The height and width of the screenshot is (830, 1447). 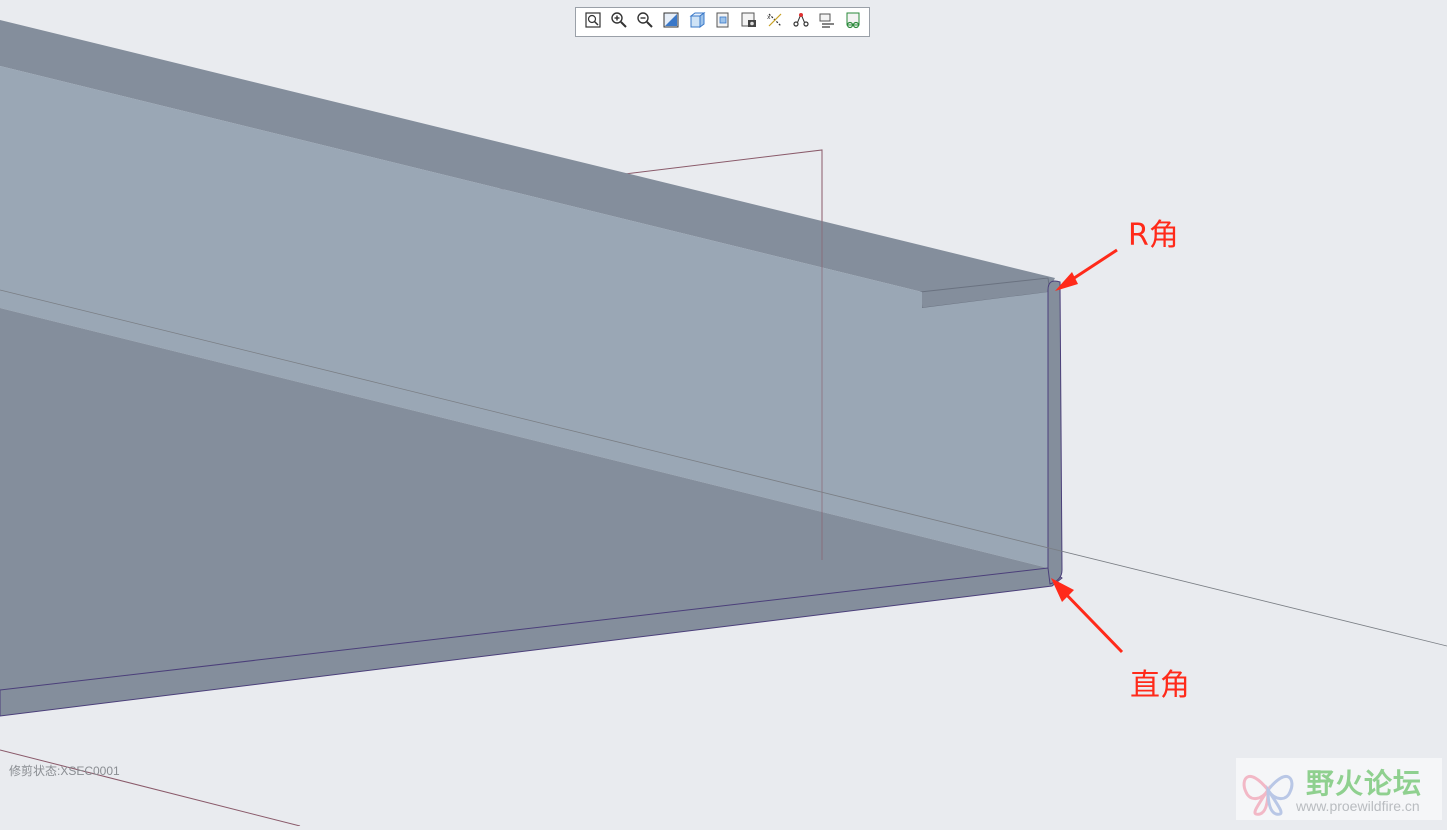 What do you see at coordinates (64, 771) in the screenshot?
I see `section-status-text: 修剪状态:XSEC0001` at bounding box center [64, 771].